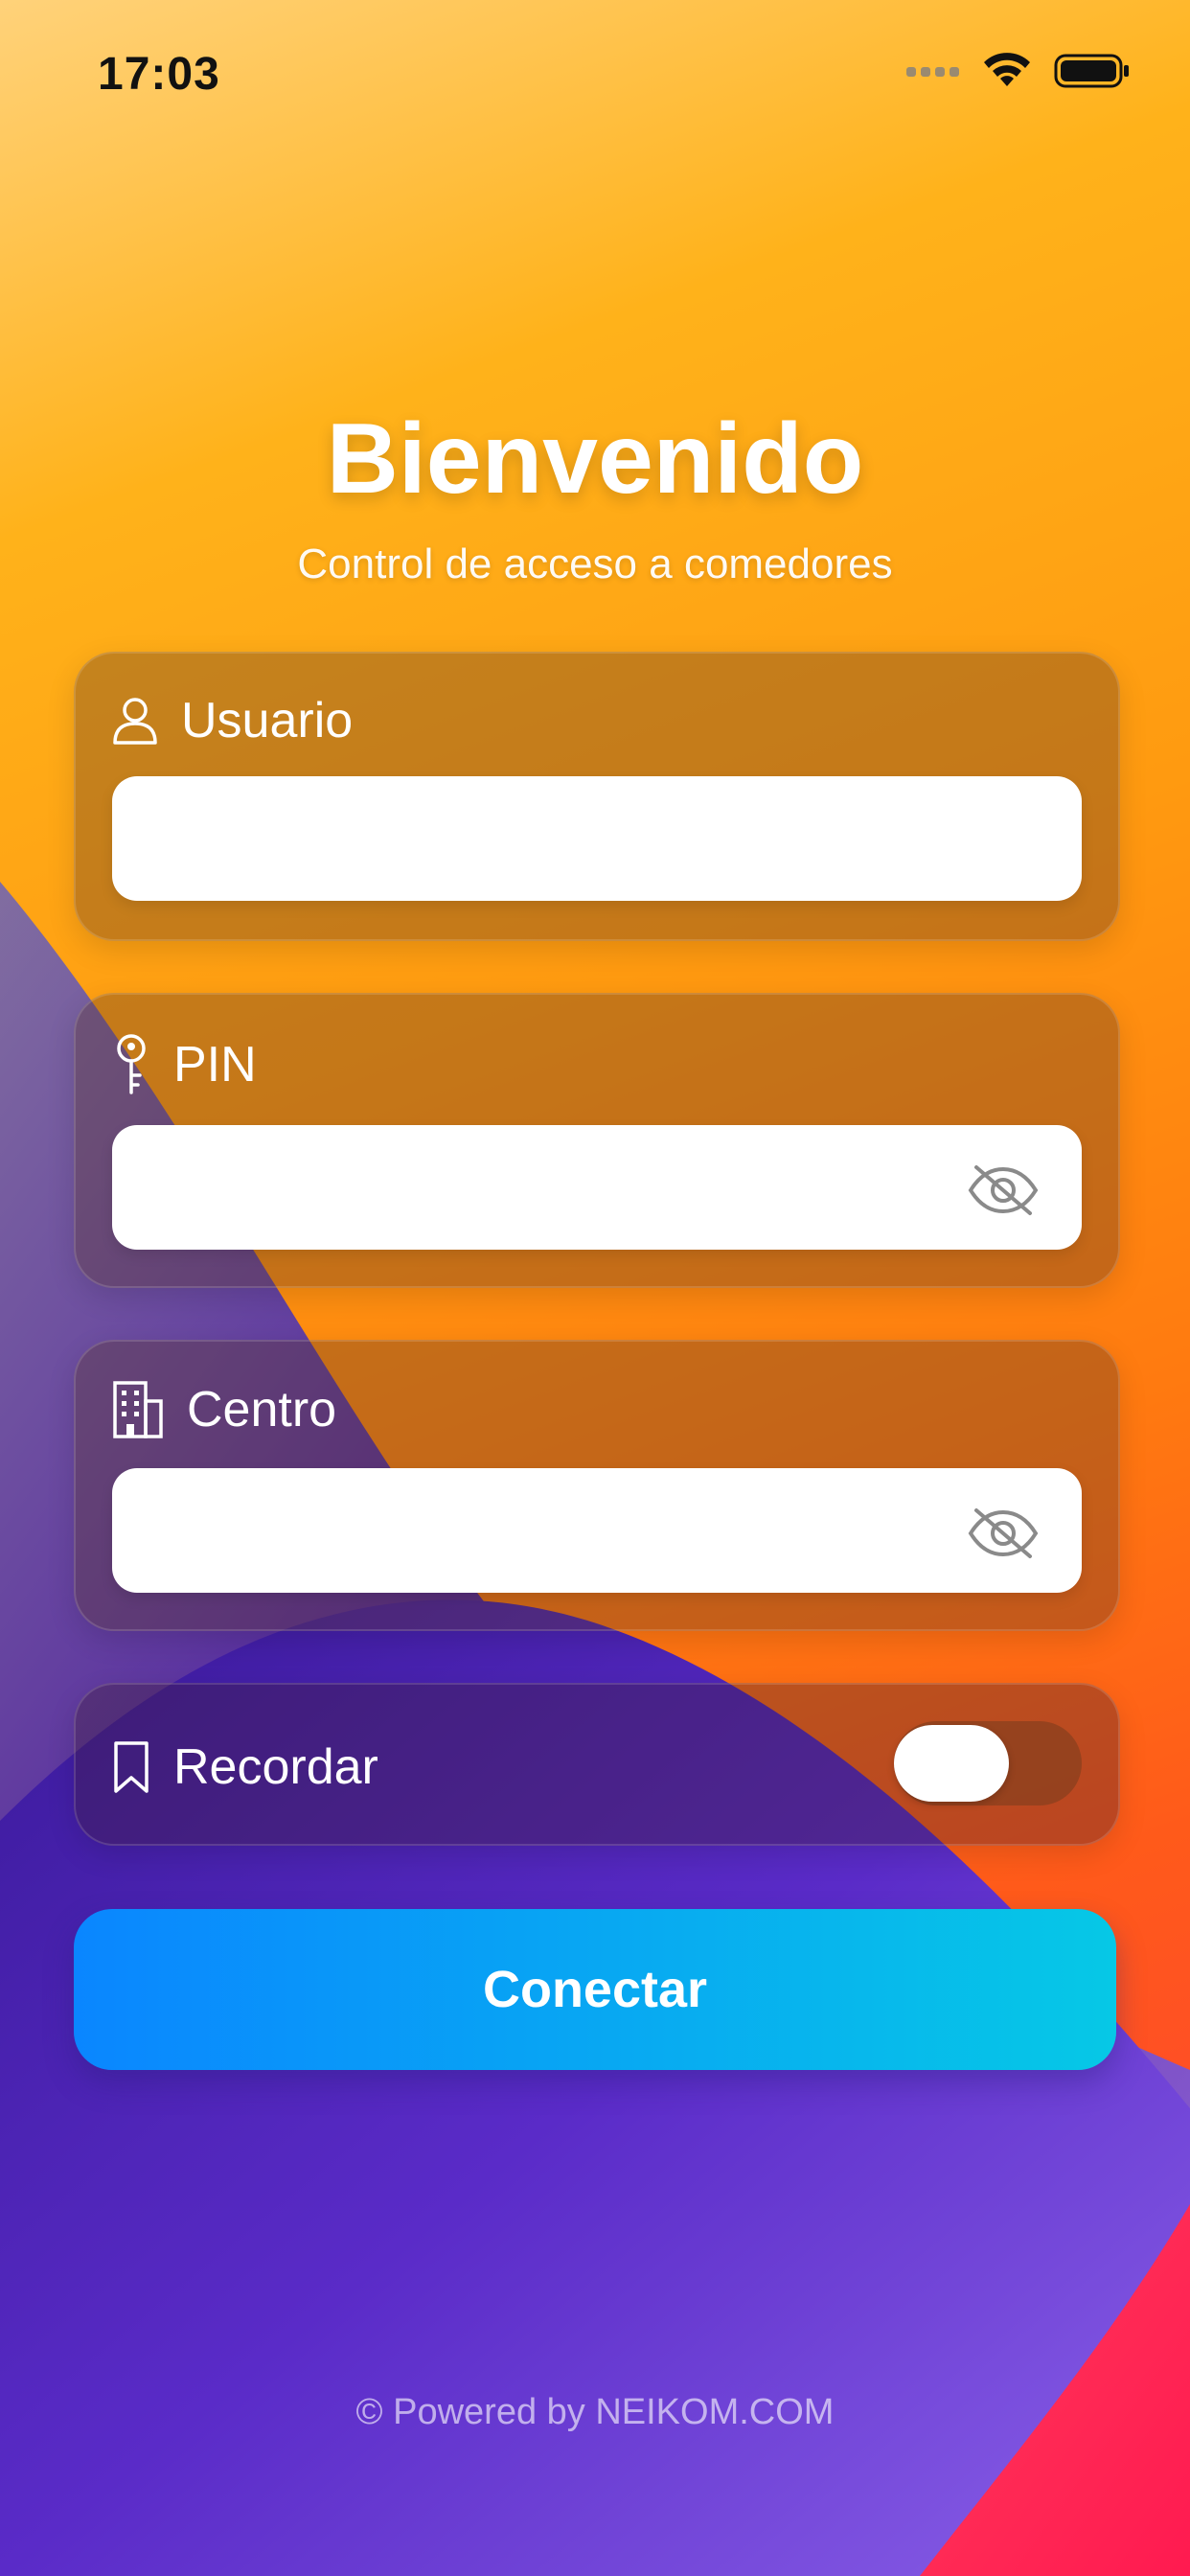 The height and width of the screenshot is (2576, 1190). Describe the element at coordinates (952, 1763) in the screenshot. I see `toggle-knob` at that location.